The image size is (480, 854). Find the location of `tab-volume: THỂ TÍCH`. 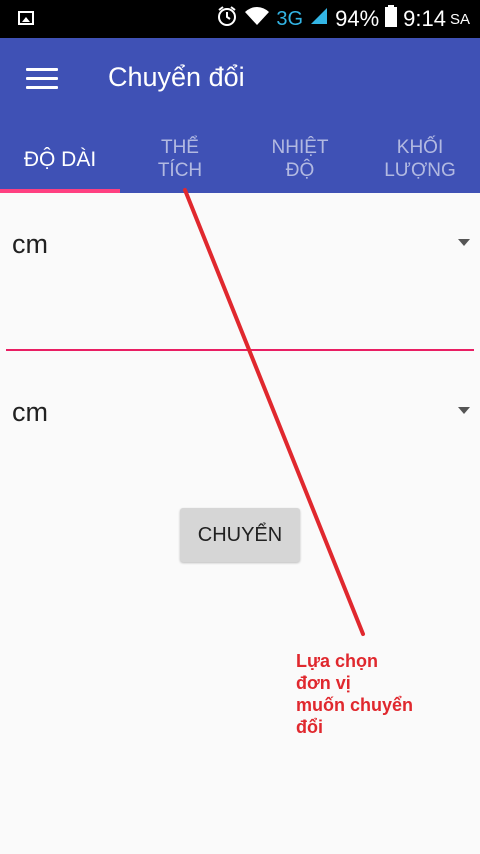

tab-volume: THỂ TÍCH is located at coordinates (180, 159).